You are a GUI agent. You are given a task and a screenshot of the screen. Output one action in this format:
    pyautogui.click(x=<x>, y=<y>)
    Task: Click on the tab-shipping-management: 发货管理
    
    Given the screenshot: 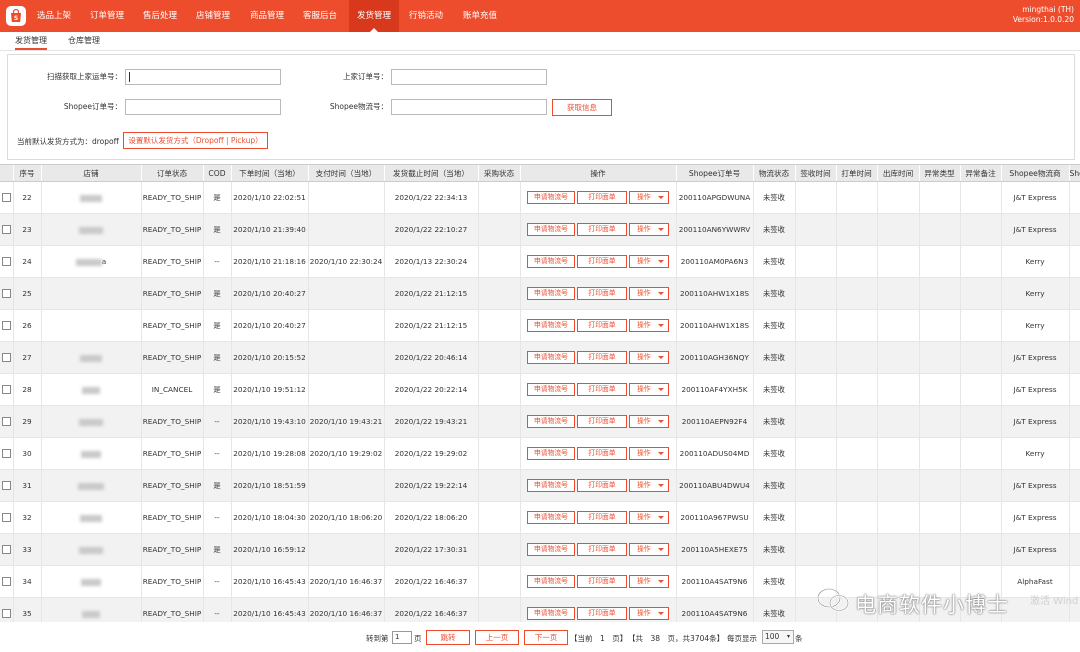 What is the action you would take?
    pyautogui.click(x=31, y=41)
    